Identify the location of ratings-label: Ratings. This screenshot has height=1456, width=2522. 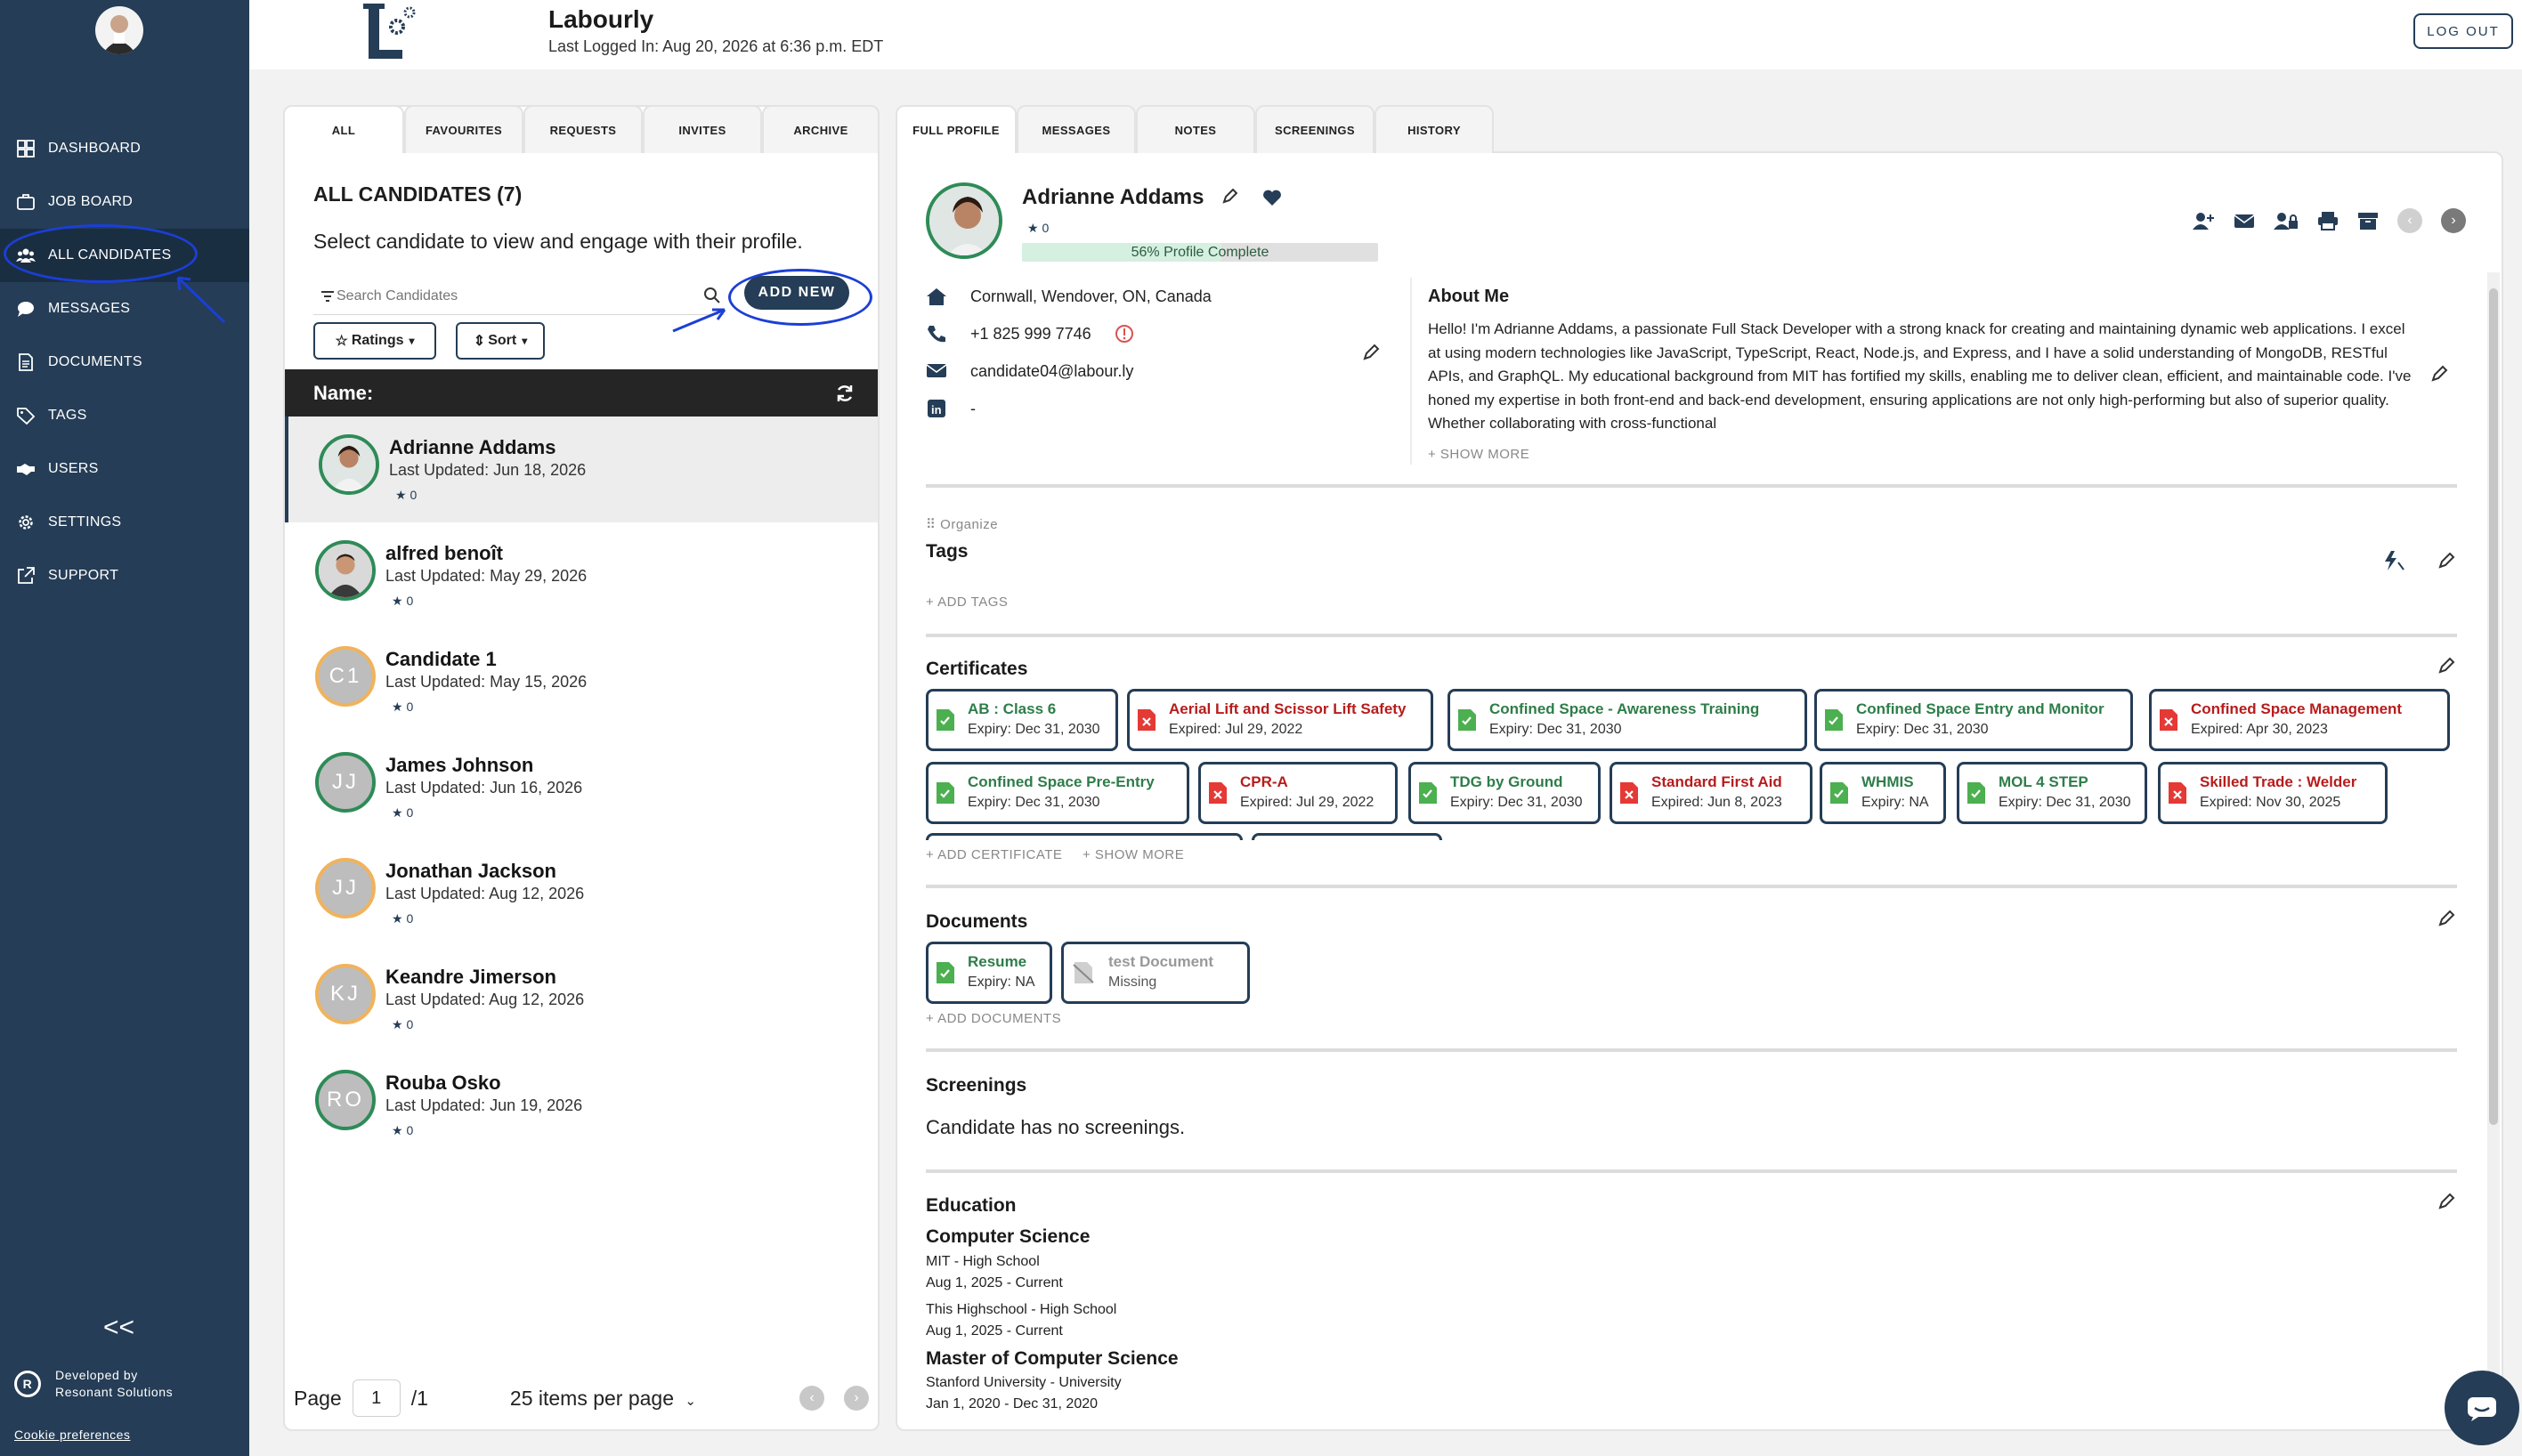
(377, 340).